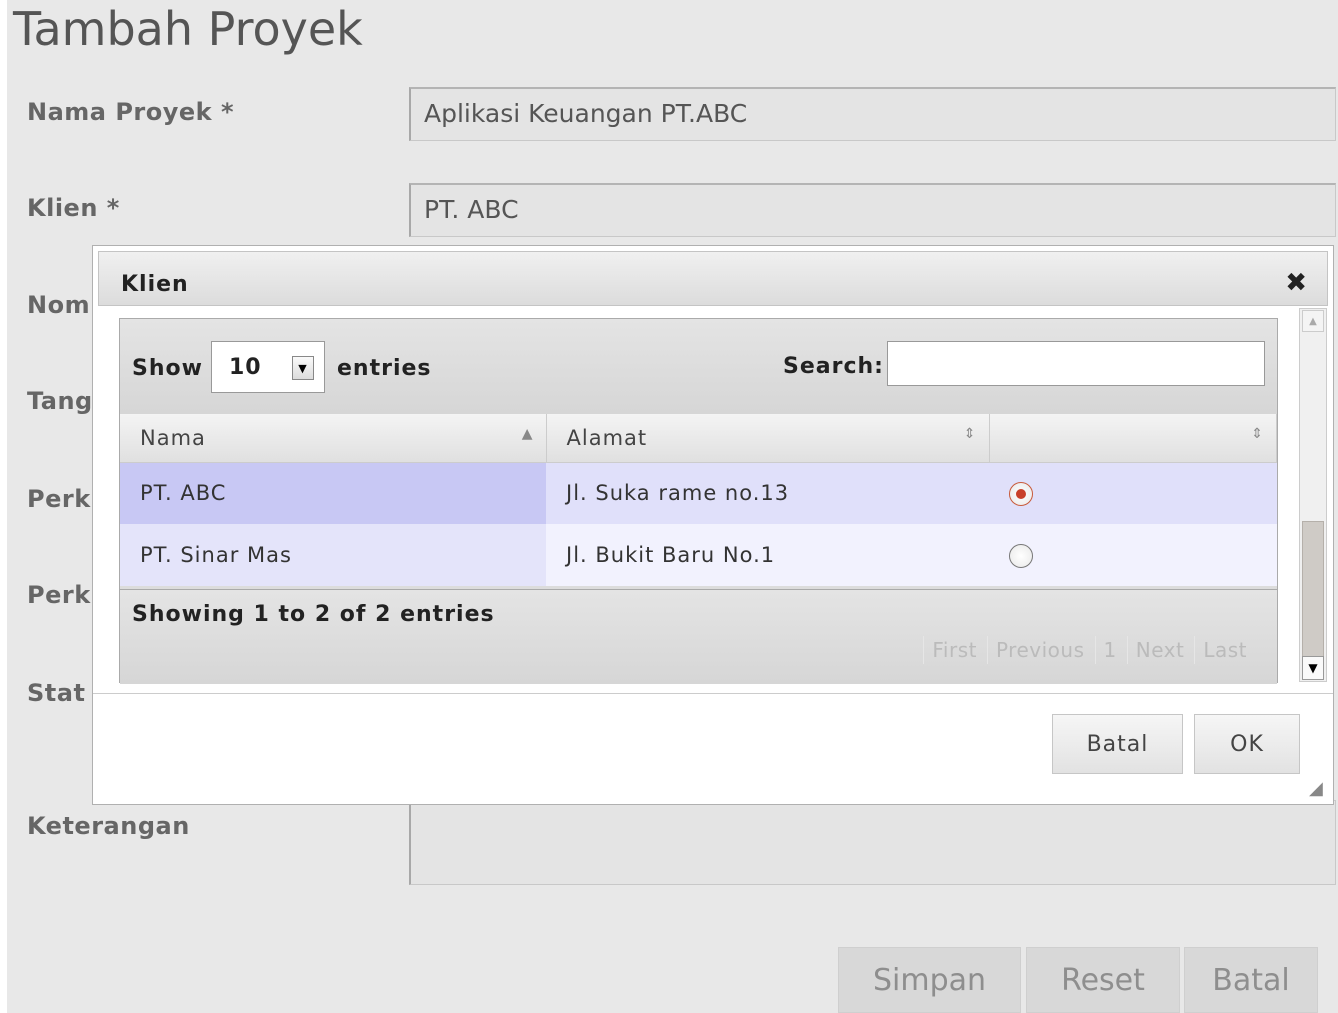 The height and width of the screenshot is (1013, 1338). What do you see at coordinates (1224, 650) in the screenshot?
I see `pager-last: Last` at bounding box center [1224, 650].